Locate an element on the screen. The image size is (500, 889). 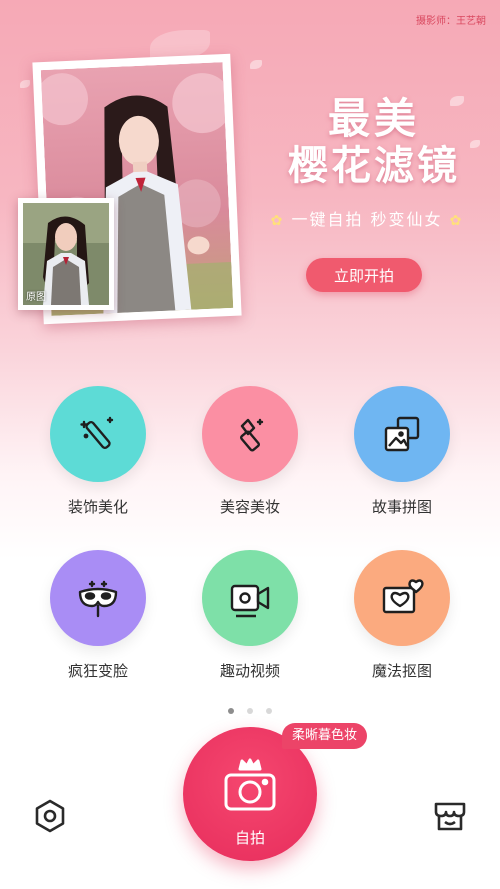
photographer-credit: 摄影师：王艺朝 is located at coordinates (451, 21).